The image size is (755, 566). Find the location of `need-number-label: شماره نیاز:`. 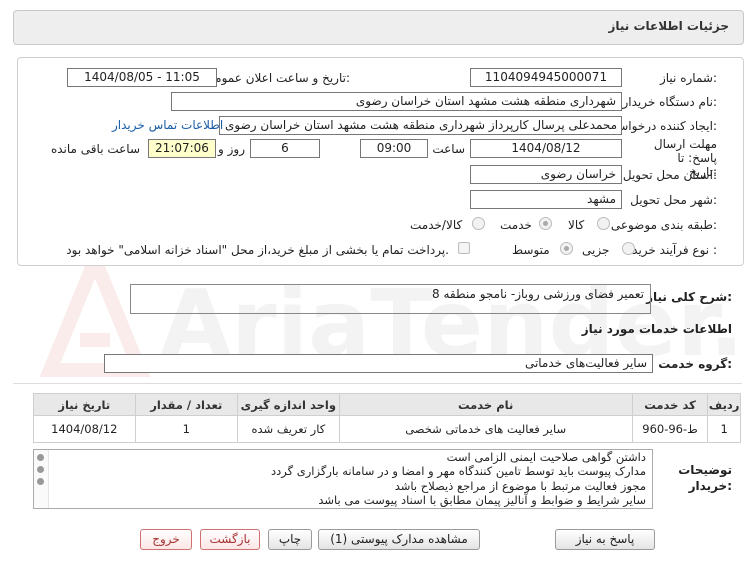

need-number-label: شماره نیاز: is located at coordinates (688, 78).